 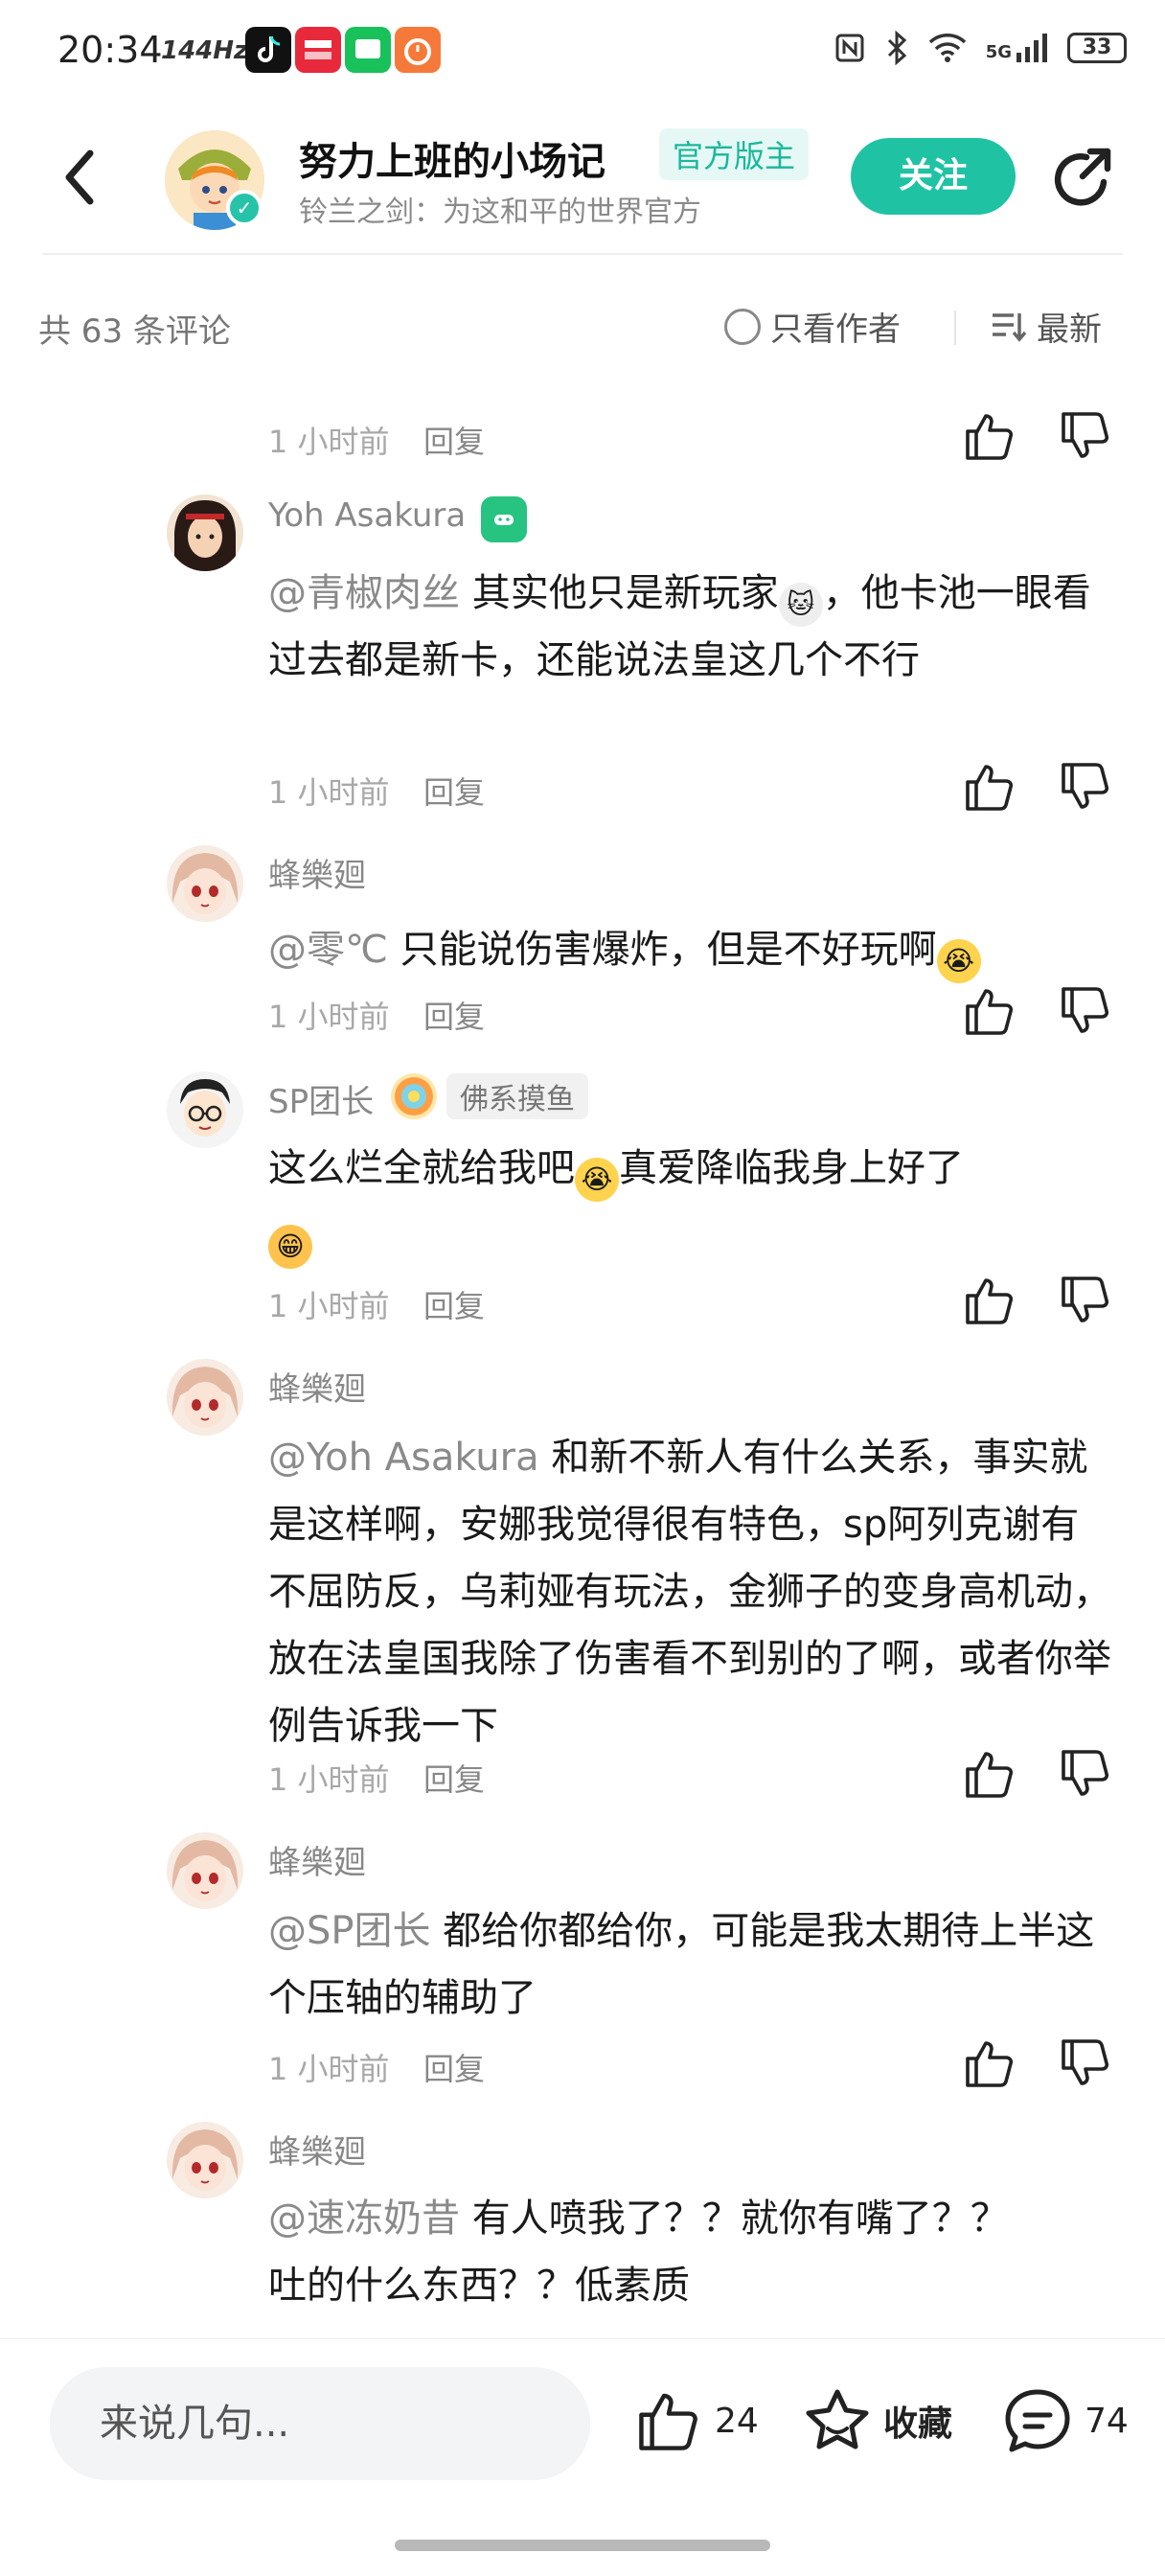 What do you see at coordinates (321, 1098) in the screenshot?
I see `commenter-name: SP团长` at bounding box center [321, 1098].